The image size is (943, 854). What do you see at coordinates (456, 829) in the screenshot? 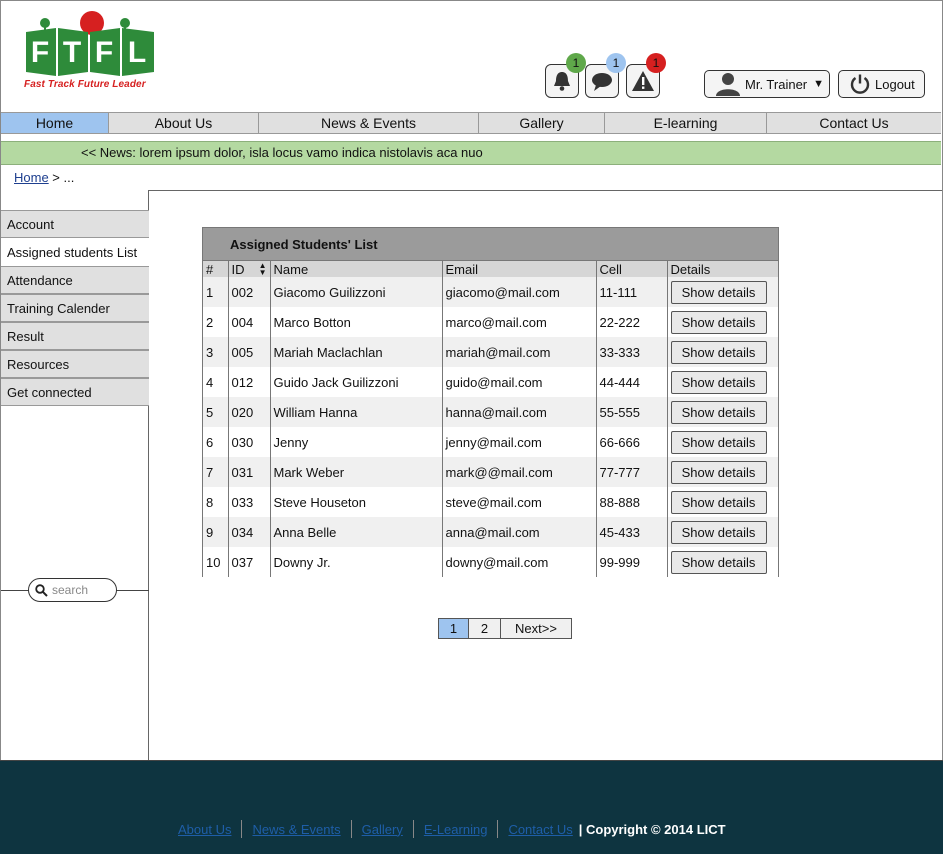
I see `footer-link-e-learning: E-Learning` at bounding box center [456, 829].